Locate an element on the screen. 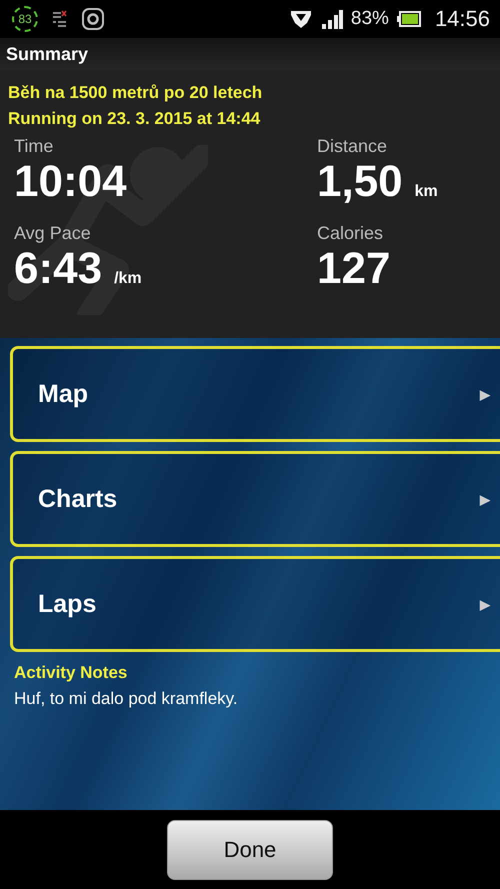 The width and height of the screenshot is (500, 889). stat-label: Time is located at coordinates (34, 146).